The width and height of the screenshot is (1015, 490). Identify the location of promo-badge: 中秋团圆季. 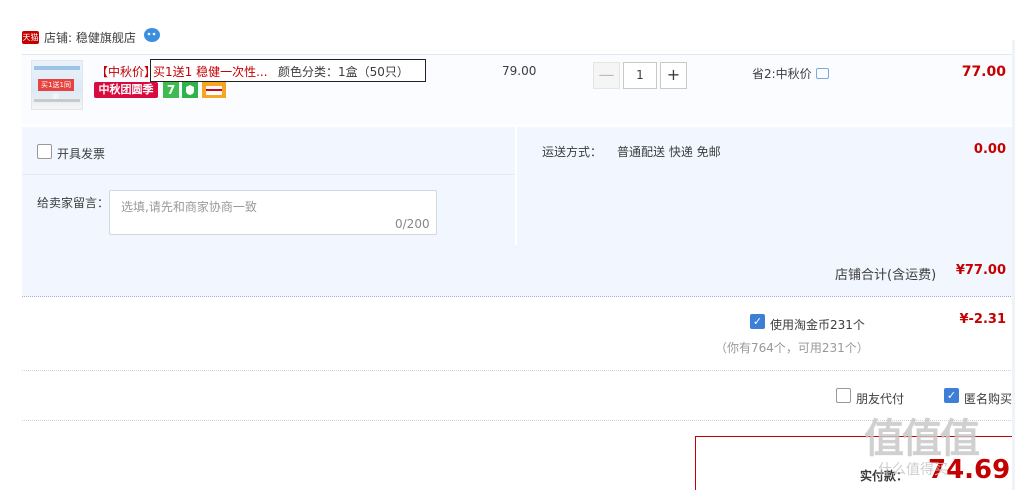
(126, 90).